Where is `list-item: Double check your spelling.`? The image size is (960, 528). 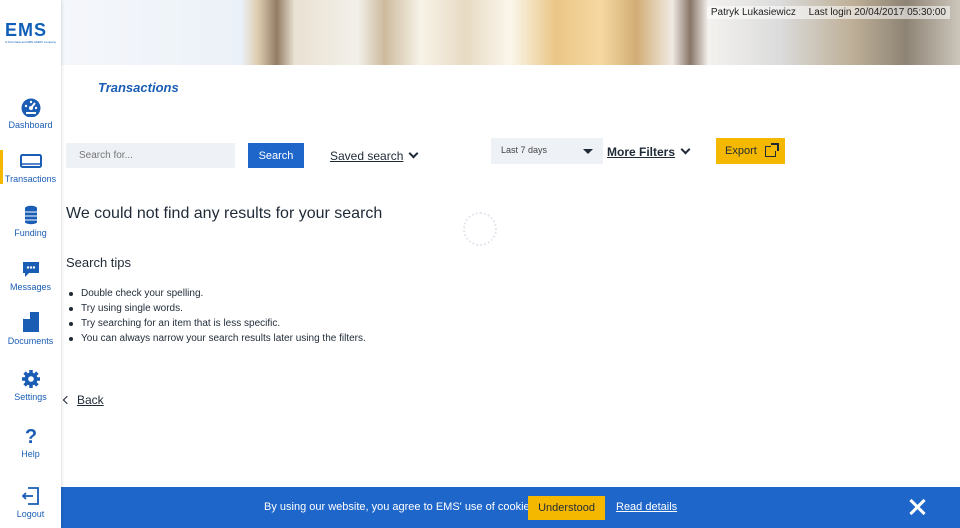 list-item: Double check your spelling. is located at coordinates (216, 293).